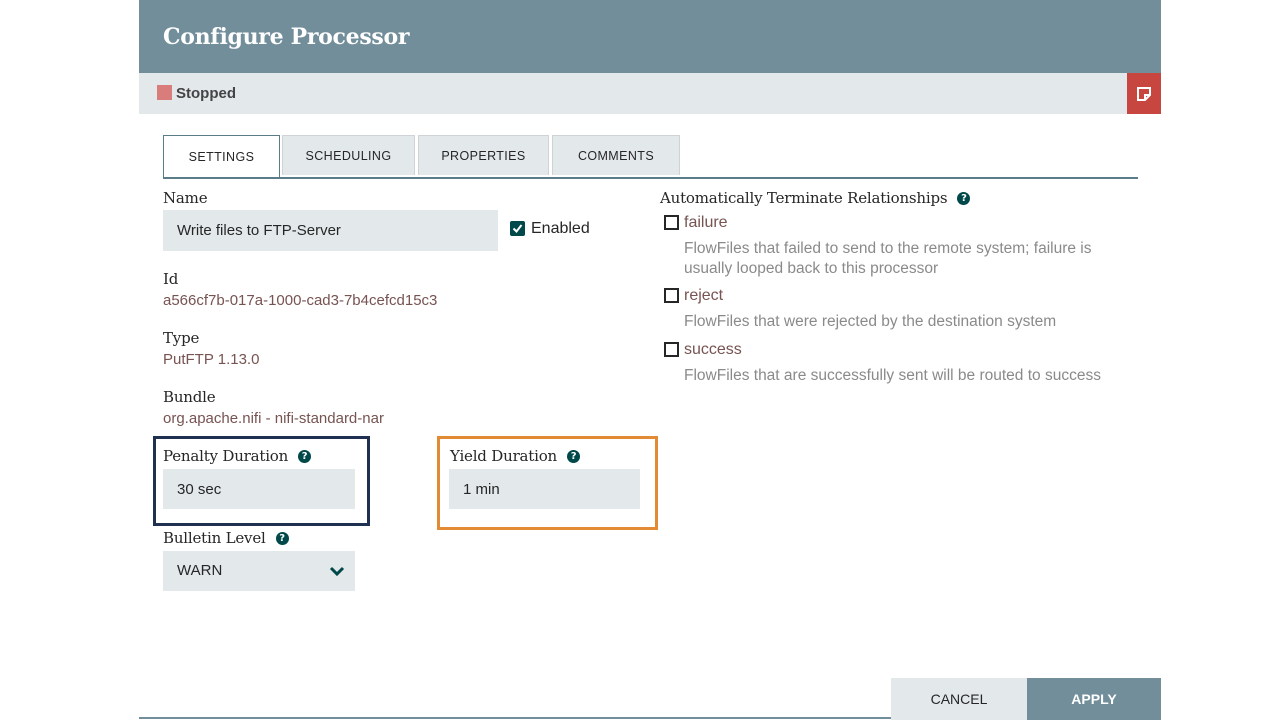 The width and height of the screenshot is (1280, 720). What do you see at coordinates (273, 418) in the screenshot?
I see `bundle-value: org.apache.nifi - nifi-standard-nar` at bounding box center [273, 418].